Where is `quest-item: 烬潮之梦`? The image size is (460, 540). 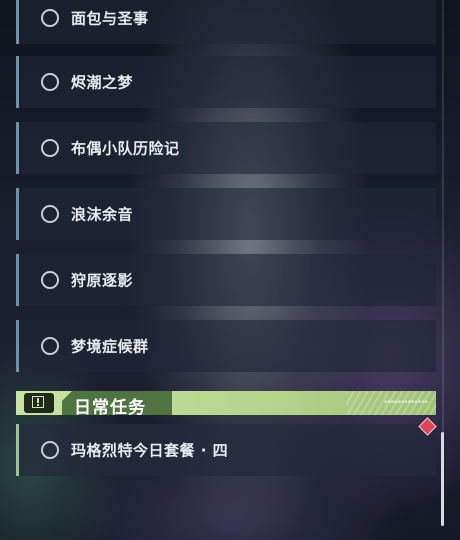 quest-item: 烬潮之梦 is located at coordinates (226, 82).